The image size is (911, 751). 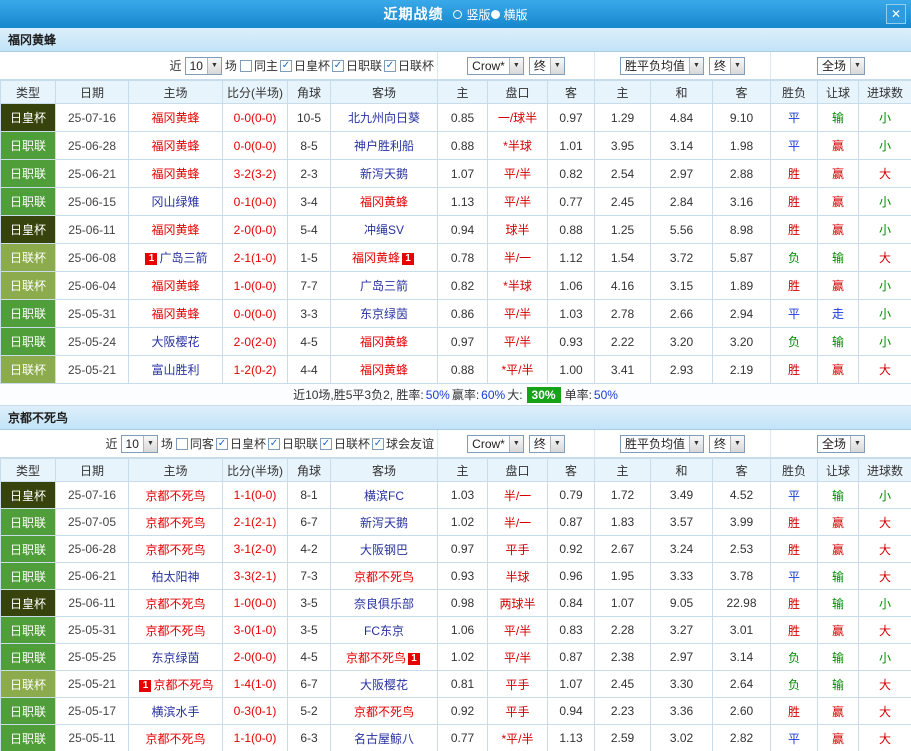 I want to click on home-team-cell: 柏太阳神, so click(x=175, y=576).